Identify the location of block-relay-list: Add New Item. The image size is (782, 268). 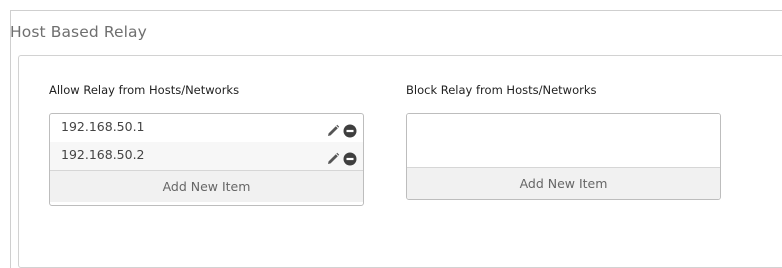
(563, 156).